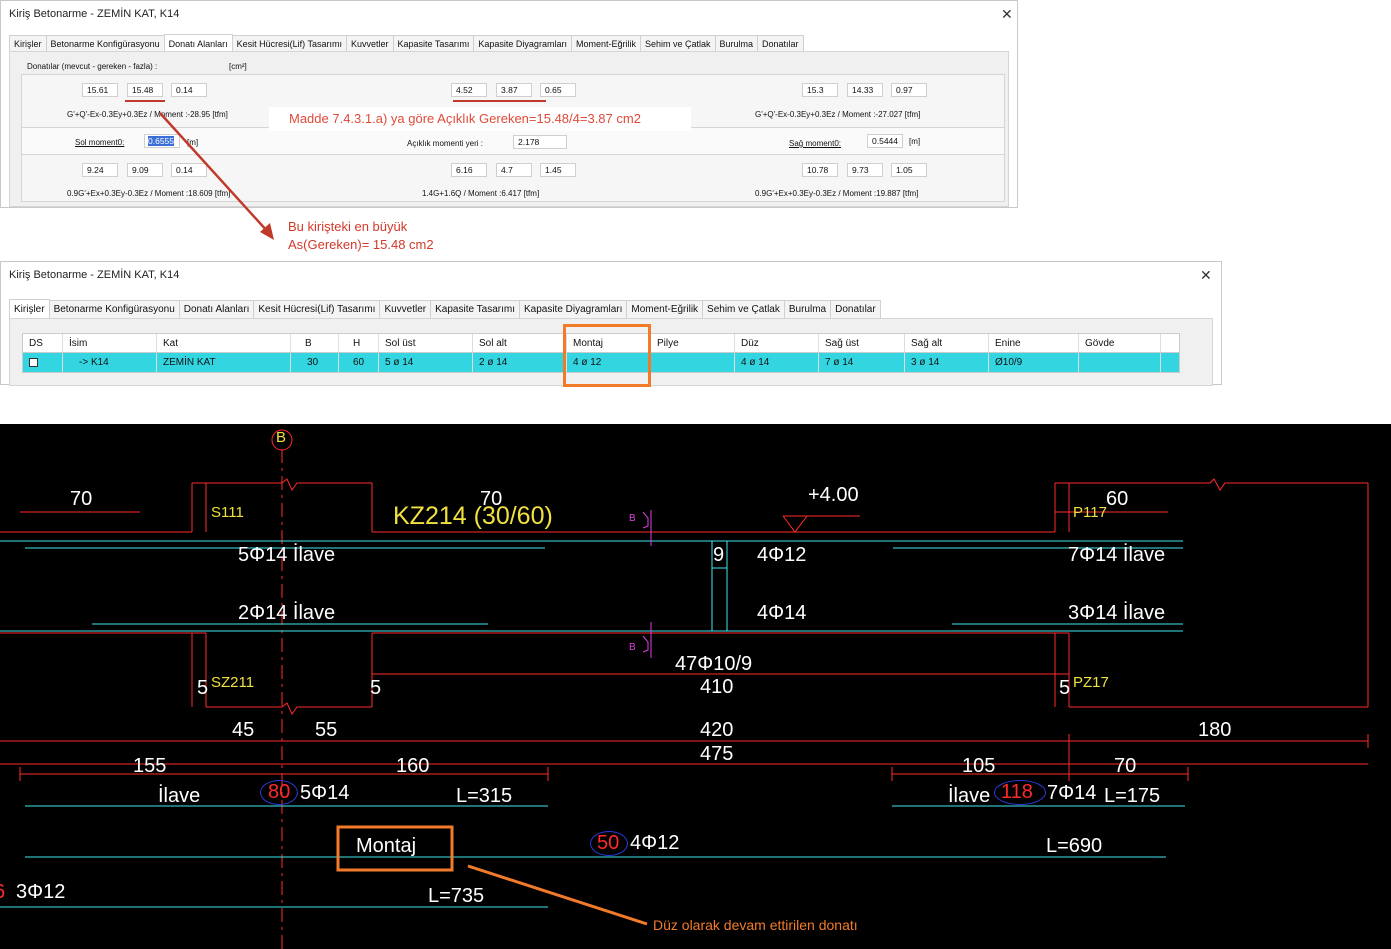  Describe the element at coordinates (1120, 343) in the screenshot. I see `col-govde: Gövde` at that location.